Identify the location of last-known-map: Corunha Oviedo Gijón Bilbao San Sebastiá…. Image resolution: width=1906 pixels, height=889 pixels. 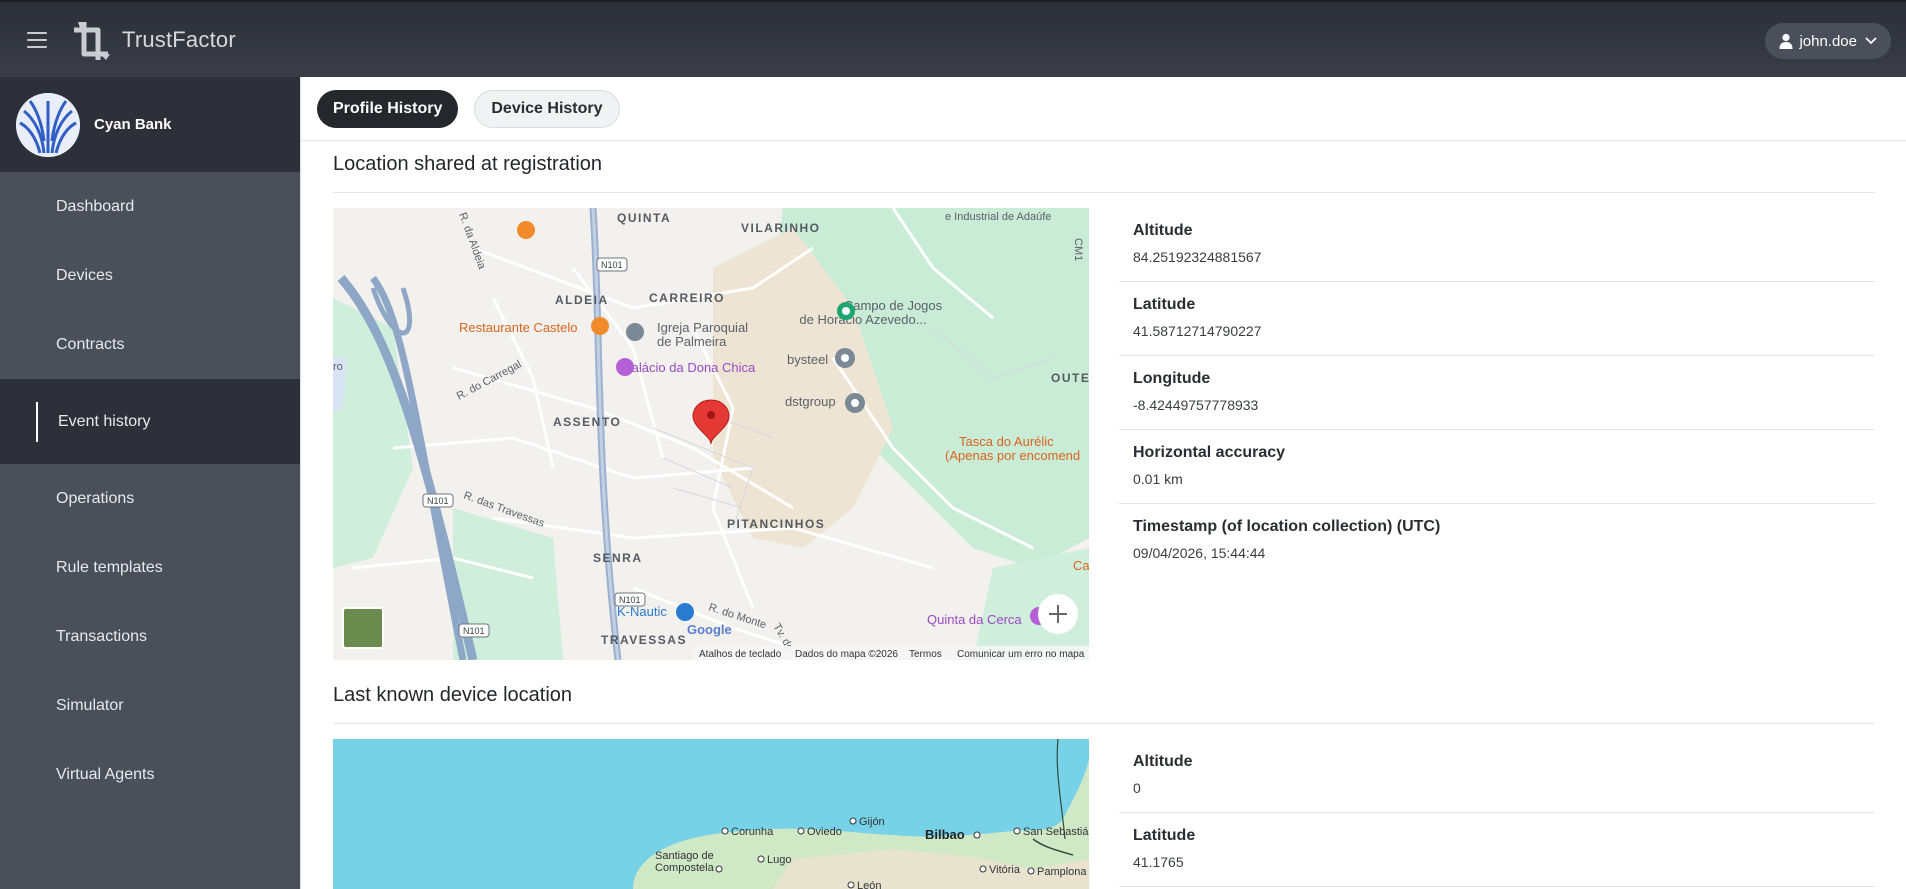
(711, 814).